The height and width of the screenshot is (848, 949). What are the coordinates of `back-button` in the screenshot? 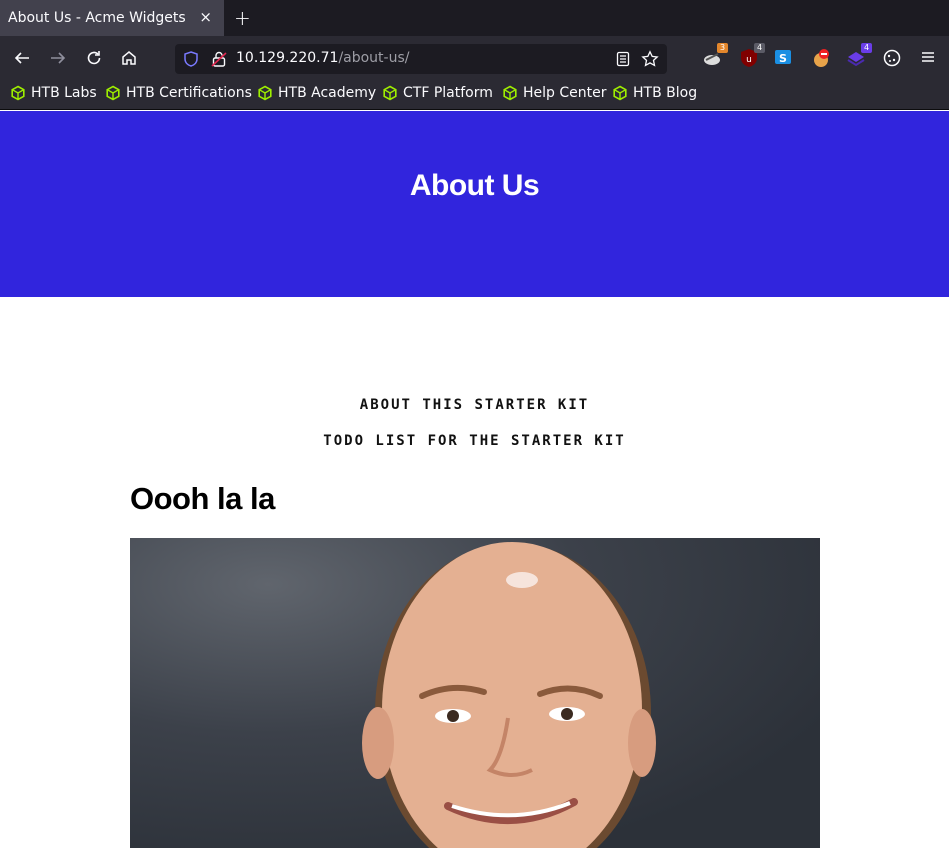 It's located at (22, 58).